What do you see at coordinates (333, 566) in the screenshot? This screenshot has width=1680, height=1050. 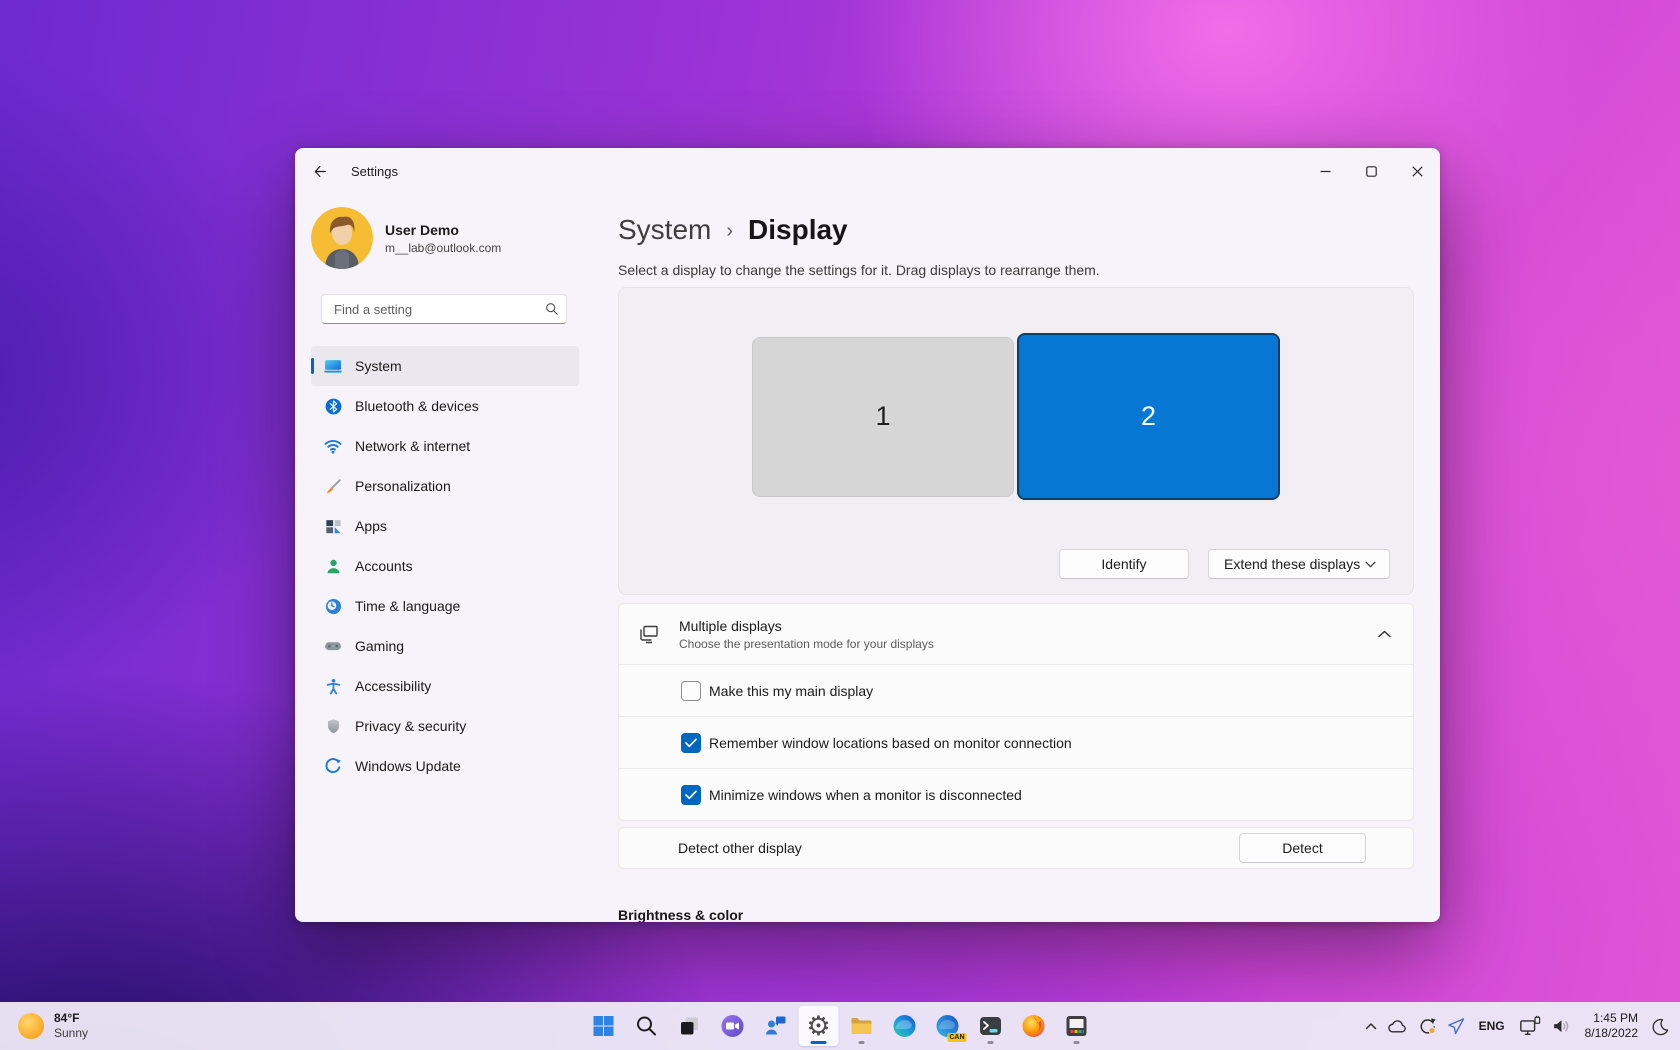 I see `accounts-person-icon` at bounding box center [333, 566].